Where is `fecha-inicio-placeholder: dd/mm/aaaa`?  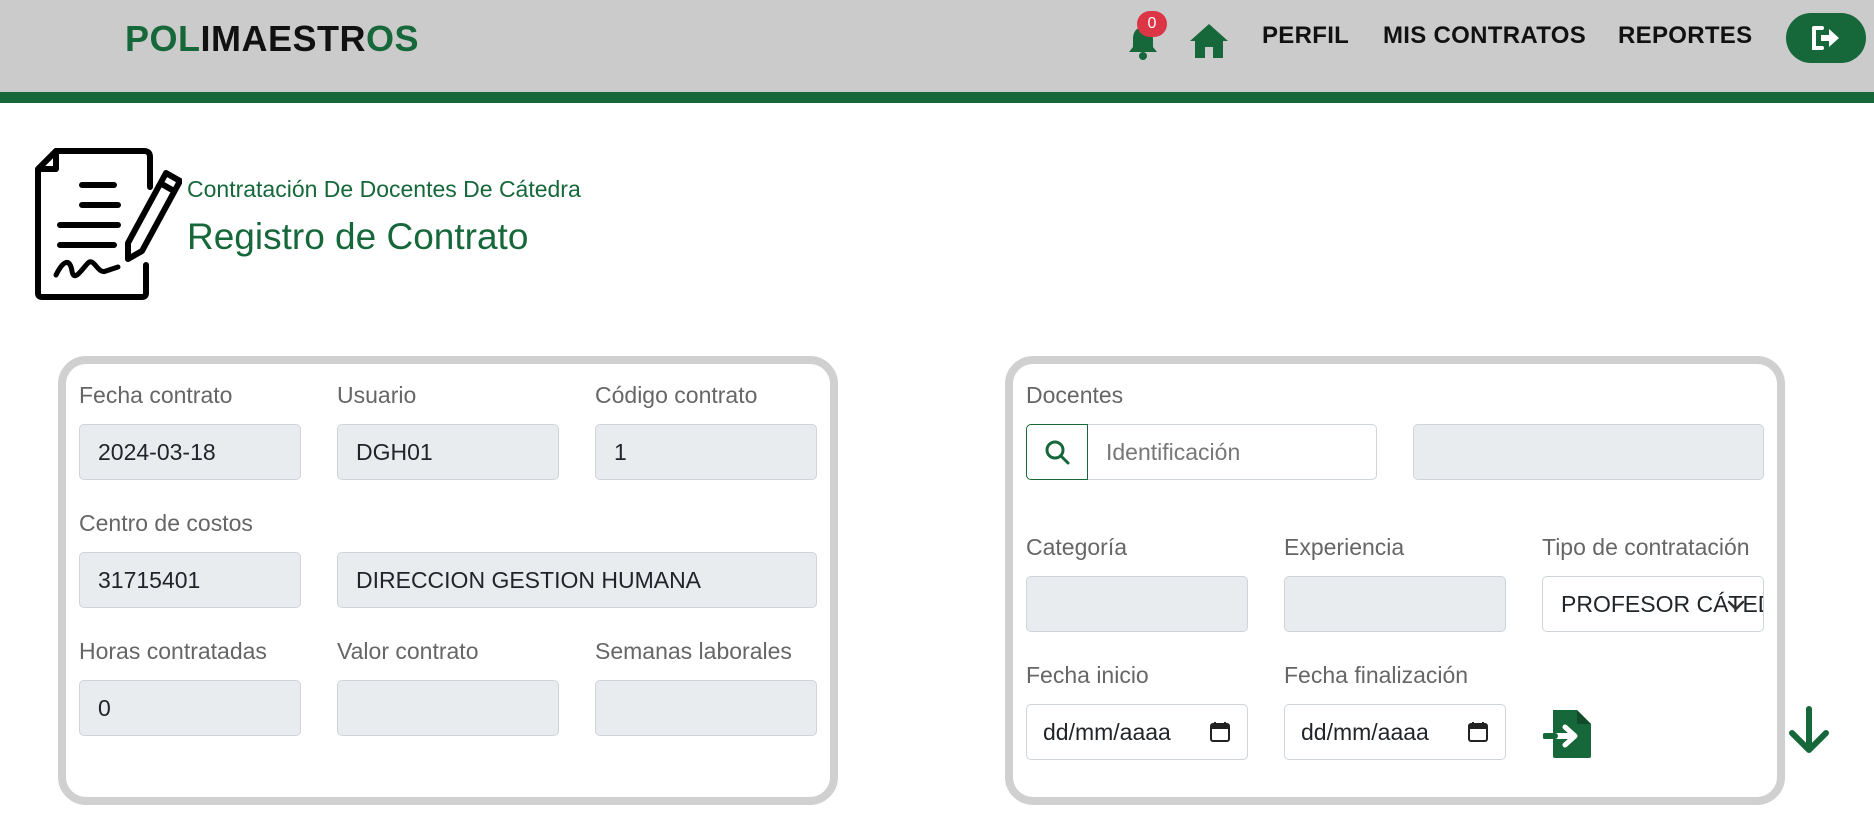
fecha-inicio-placeholder: dd/mm/aaaa is located at coordinates (1107, 732).